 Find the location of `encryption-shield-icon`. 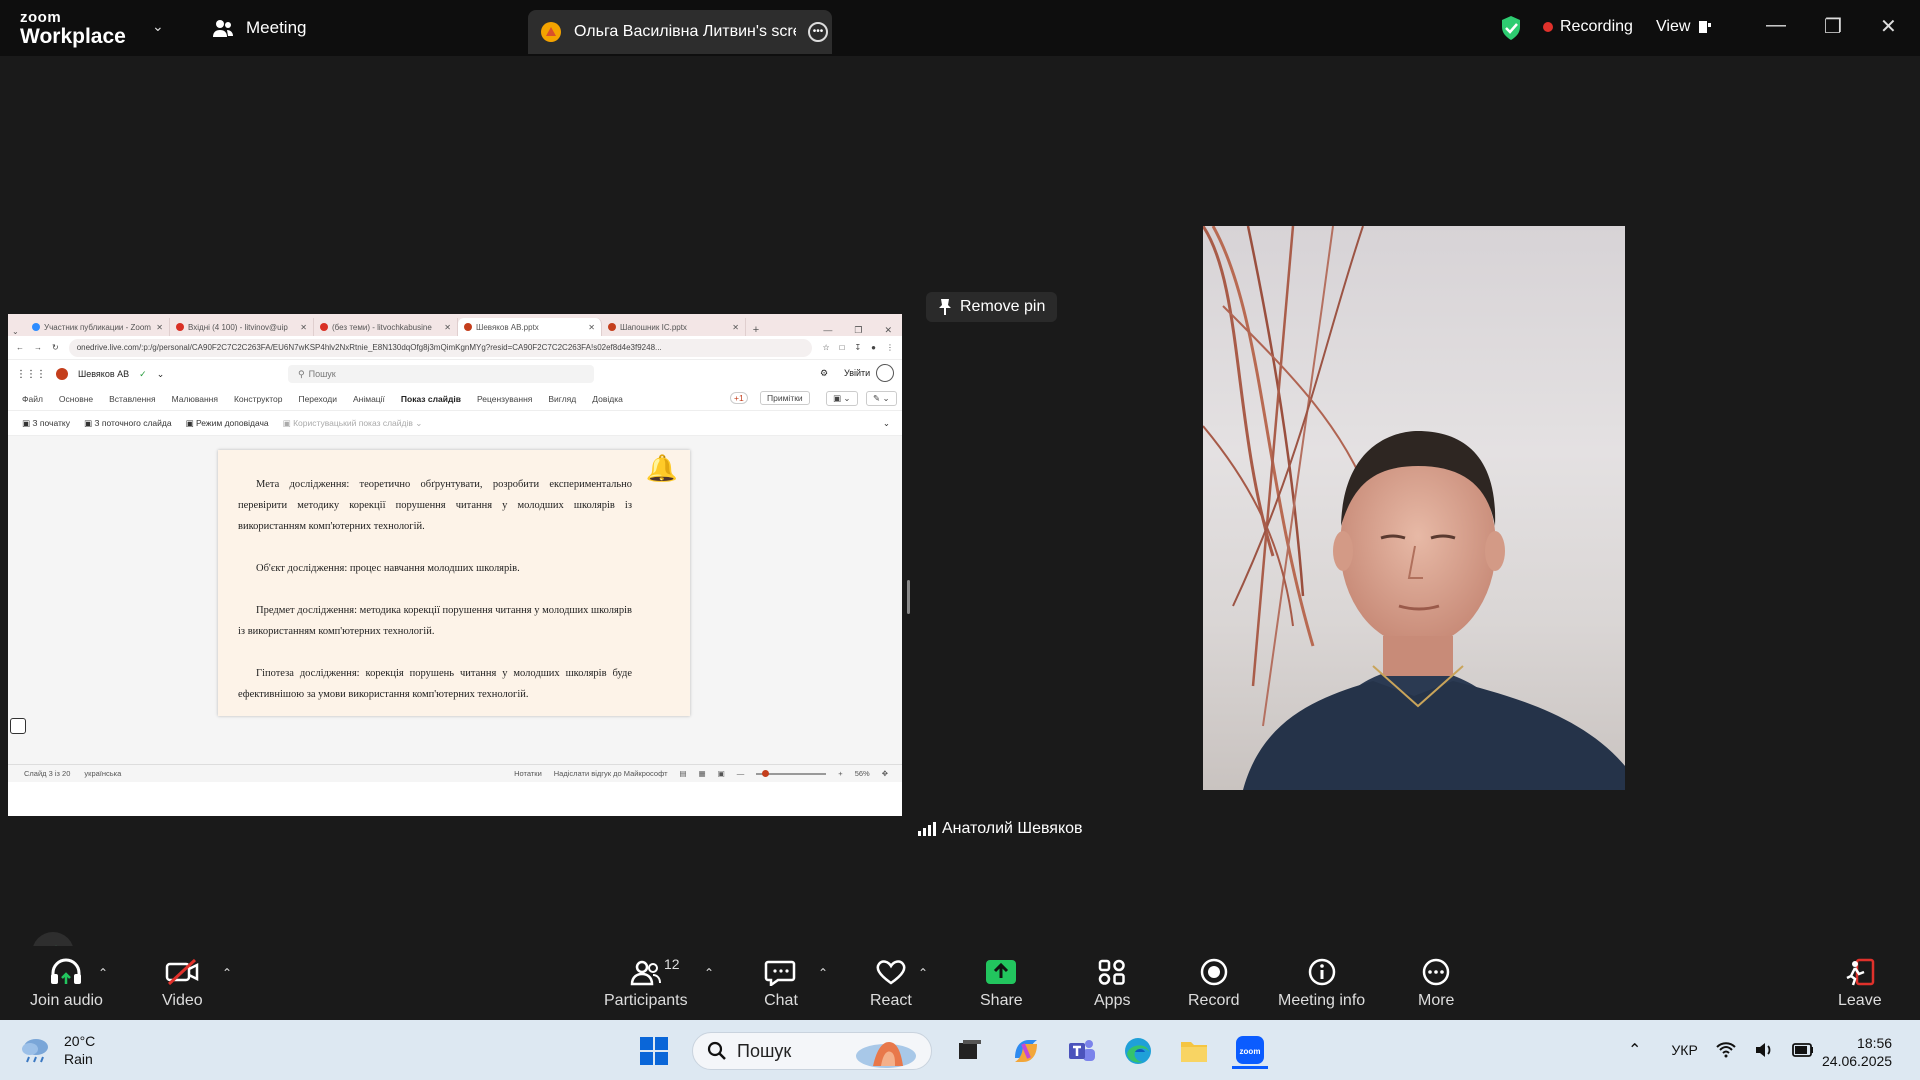

encryption-shield-icon is located at coordinates (1511, 28).